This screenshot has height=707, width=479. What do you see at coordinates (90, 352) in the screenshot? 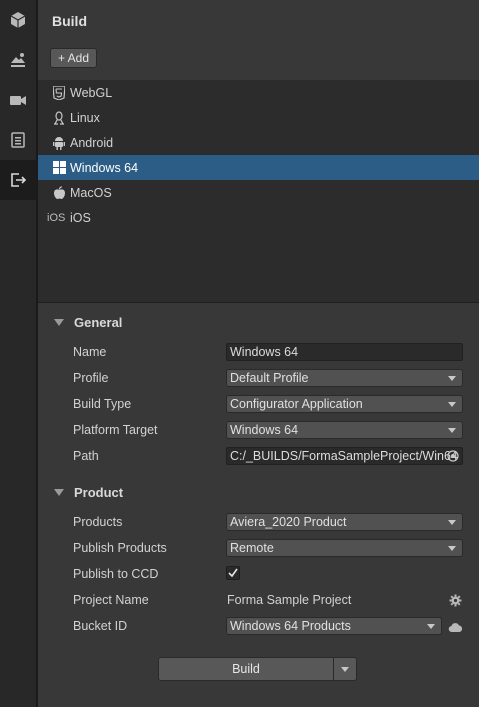
I see `name-label: Name` at bounding box center [90, 352].